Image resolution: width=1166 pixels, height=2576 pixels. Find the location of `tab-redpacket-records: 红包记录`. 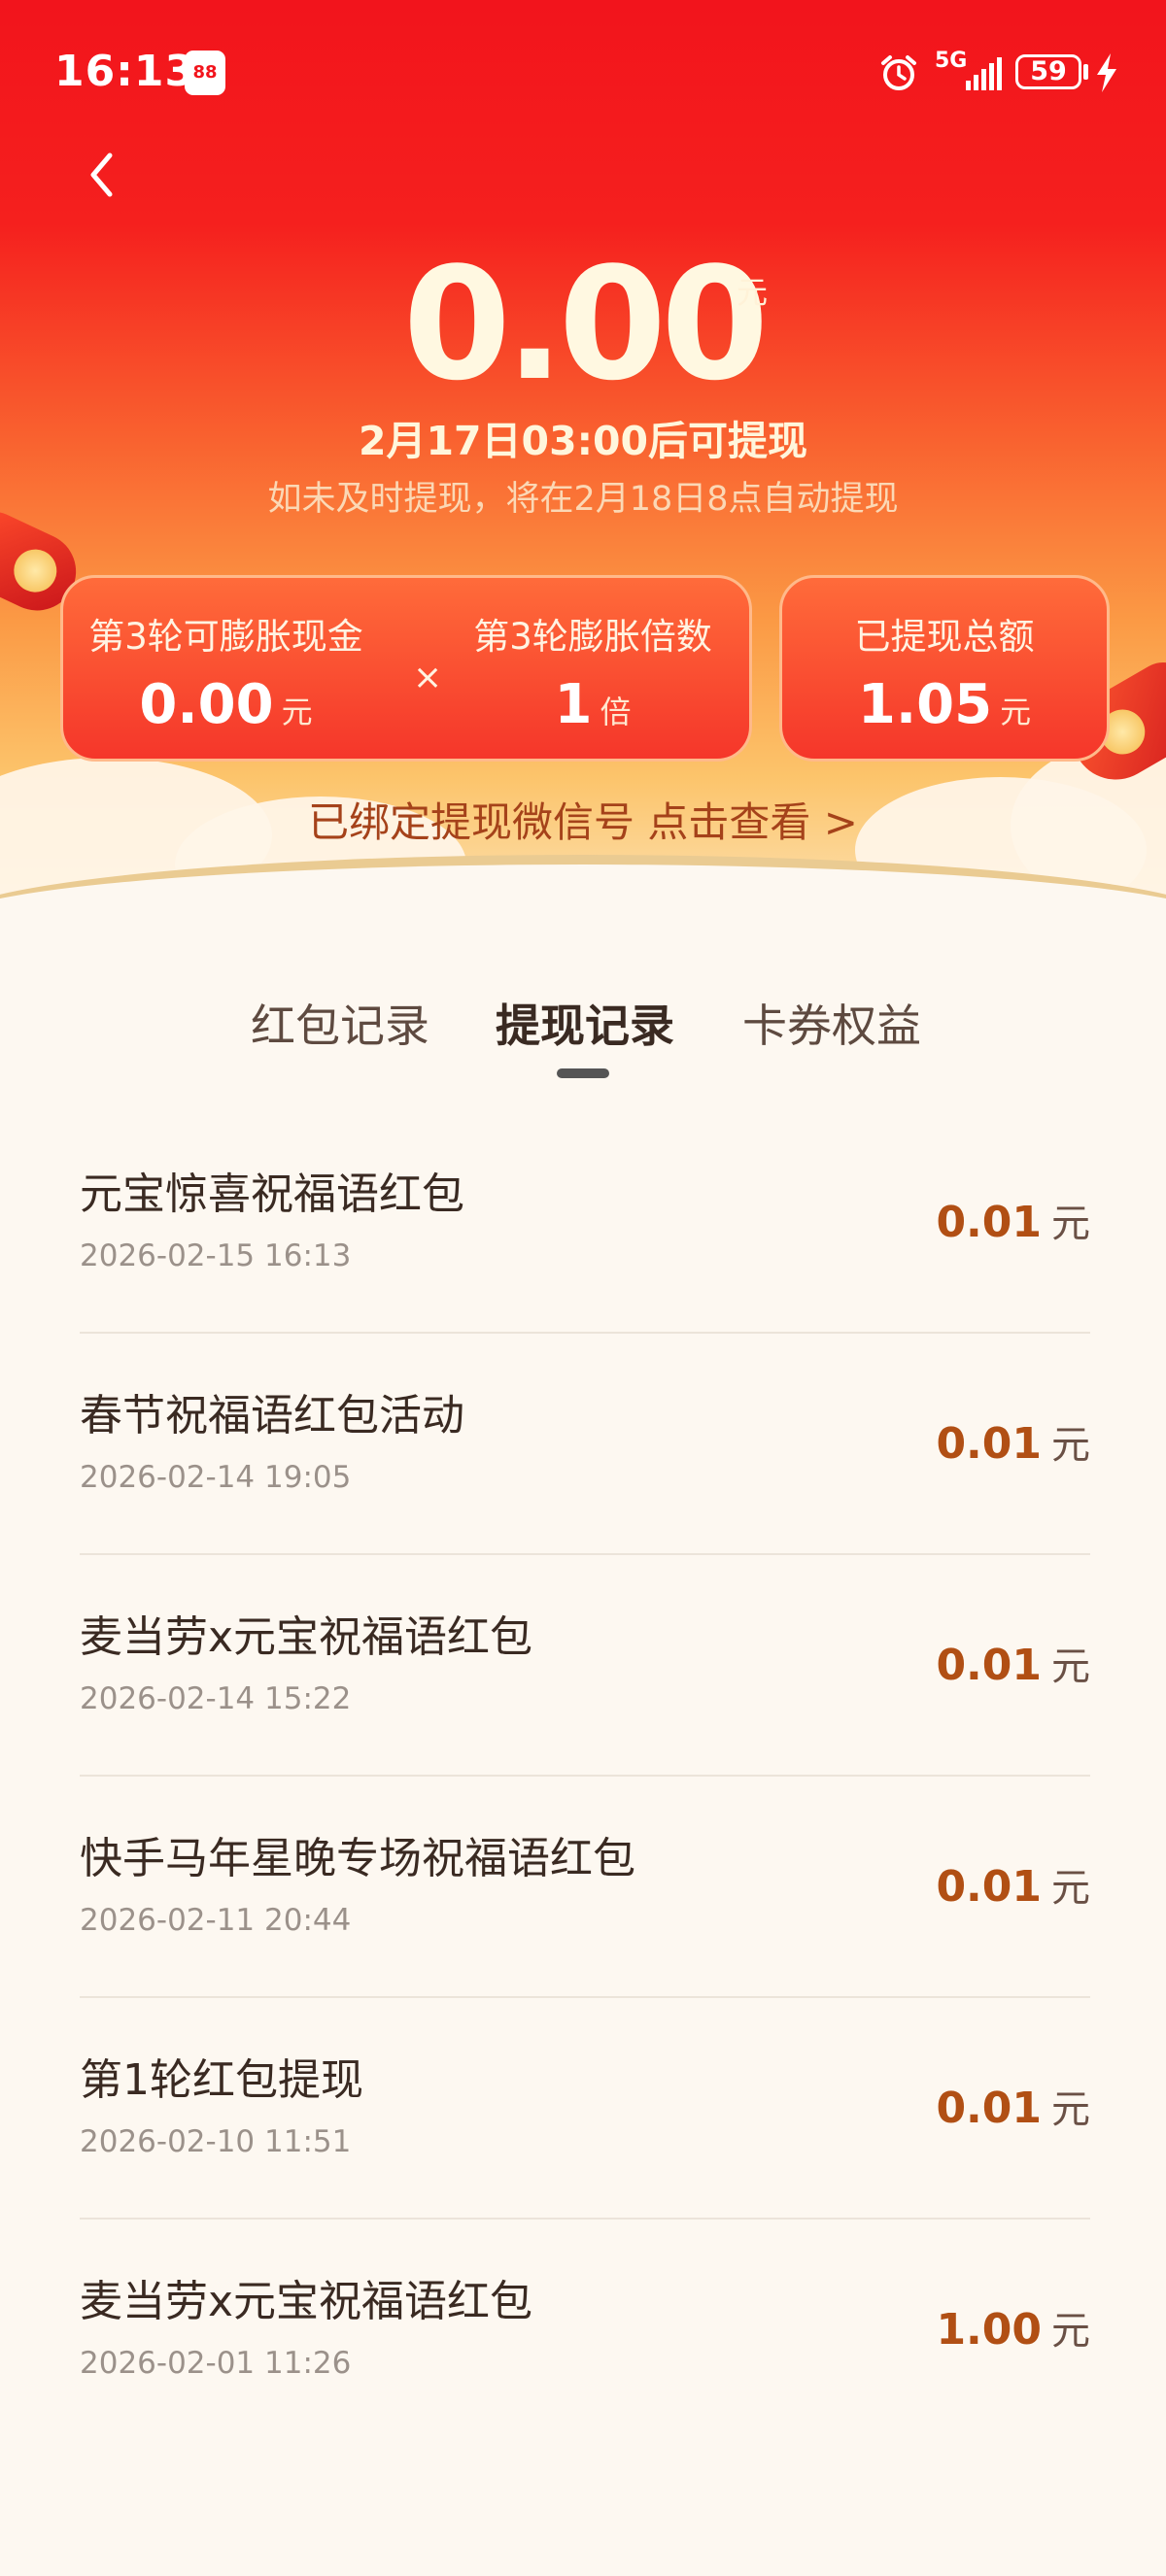

tab-redpacket-records: 红包记录 is located at coordinates (340, 1023).